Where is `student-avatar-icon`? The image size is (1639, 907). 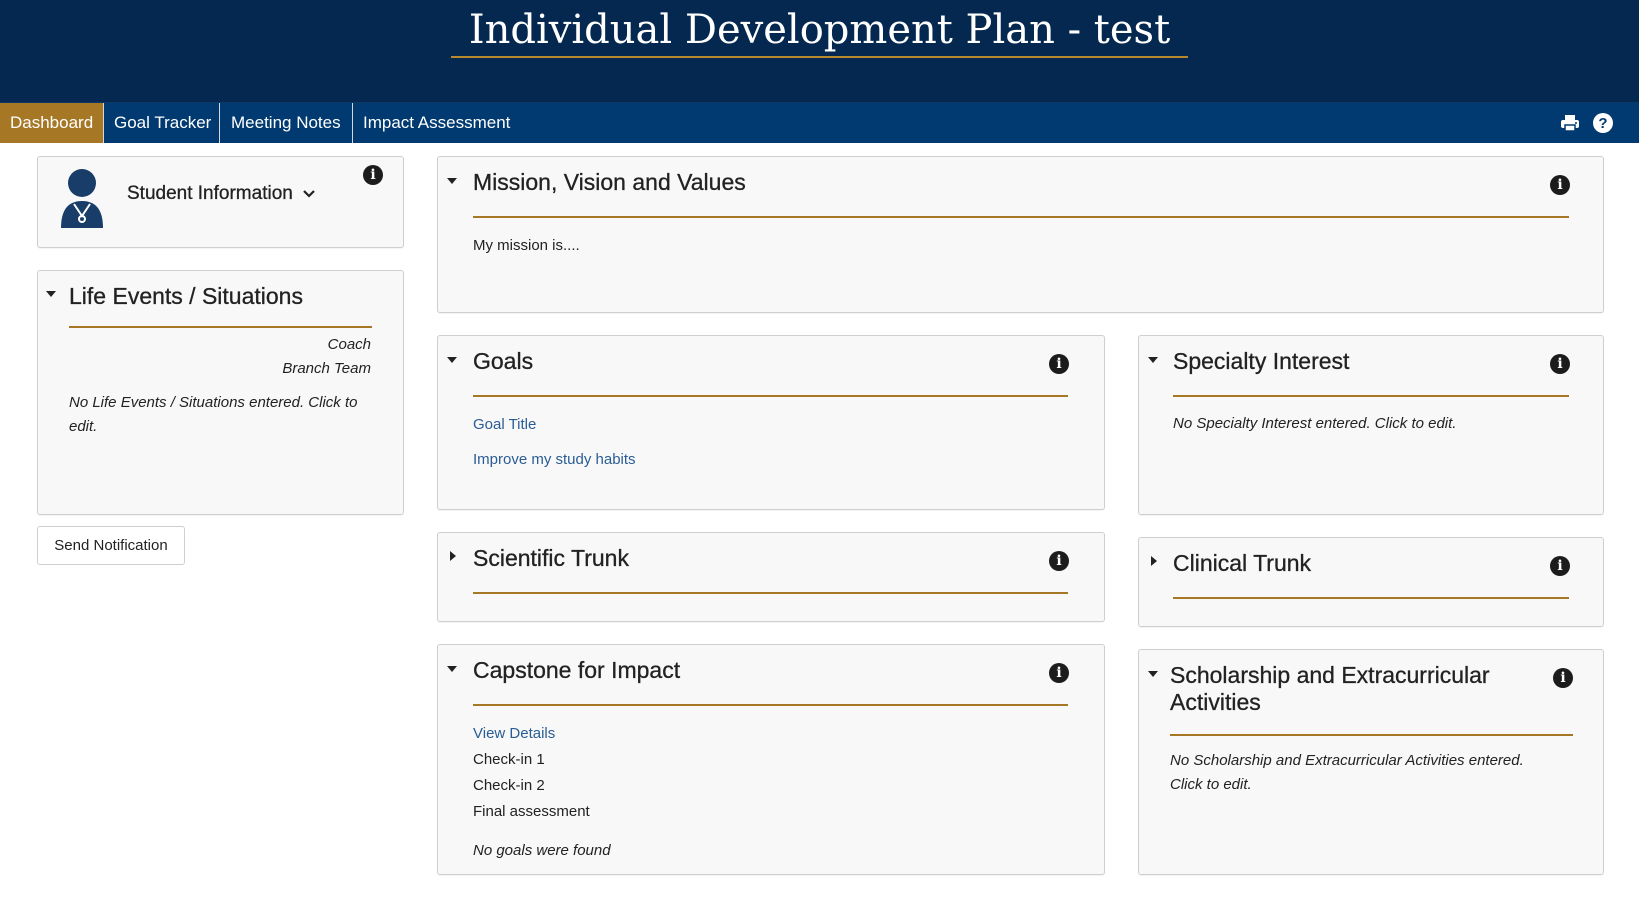
student-avatar-icon is located at coordinates (82, 198).